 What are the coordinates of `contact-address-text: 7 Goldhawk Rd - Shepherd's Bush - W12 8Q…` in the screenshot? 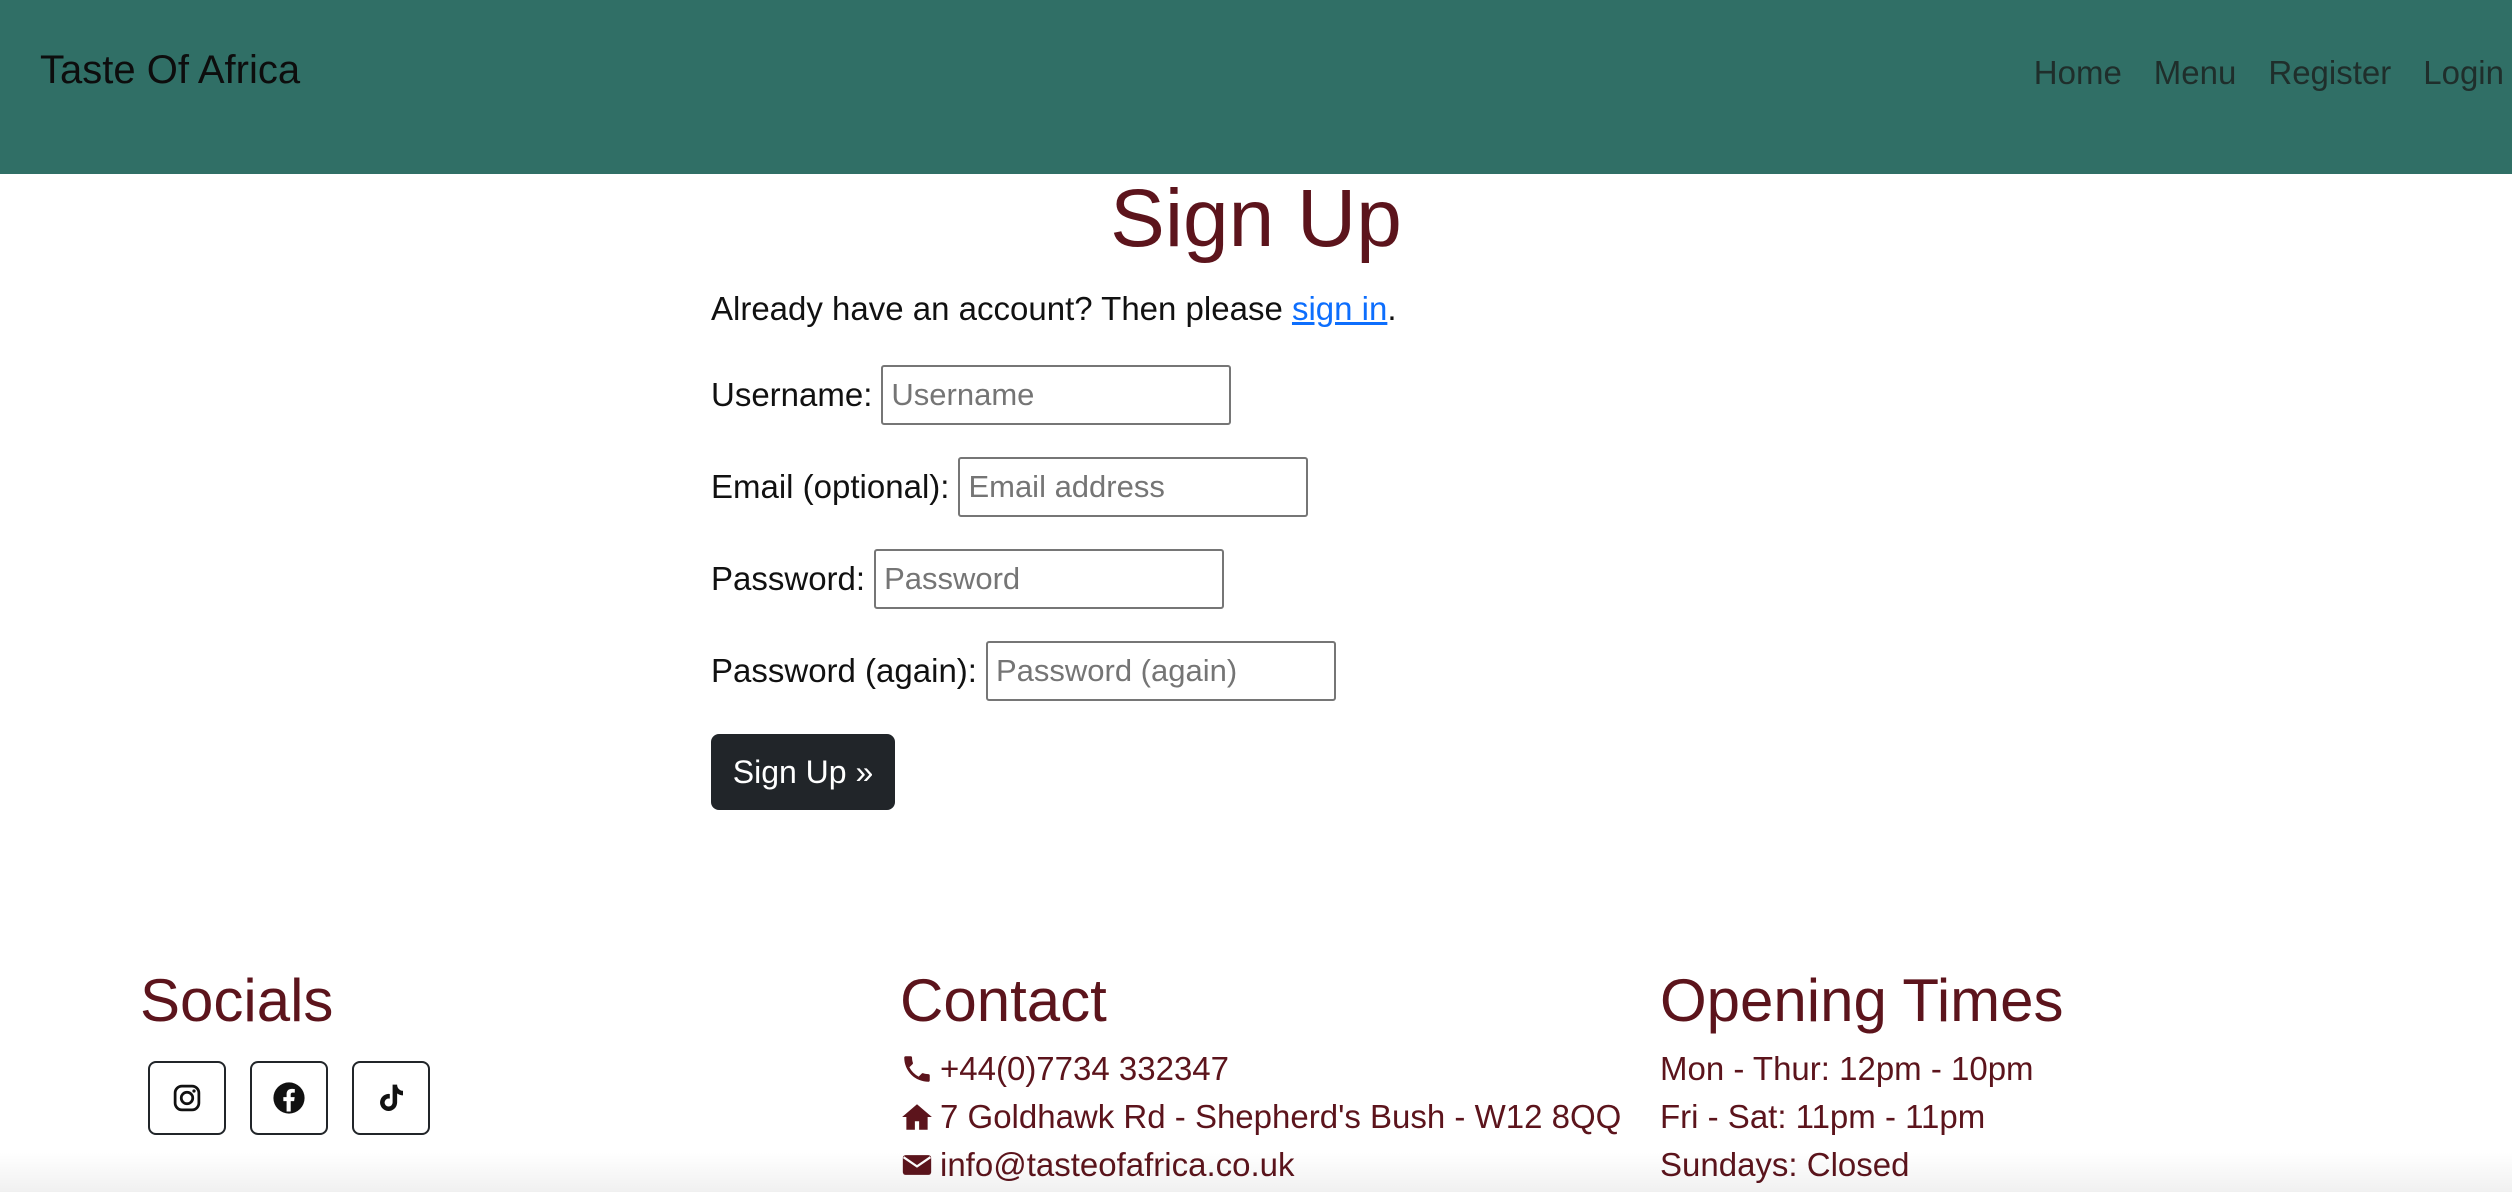 It's located at (1281, 1116).